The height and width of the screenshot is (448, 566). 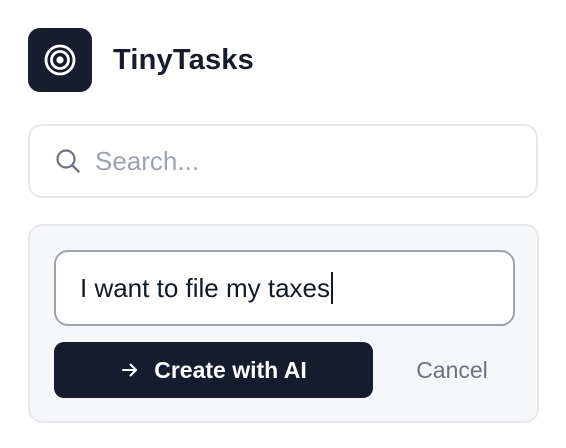 What do you see at coordinates (452, 370) in the screenshot?
I see `cancel-button: Cancel` at bounding box center [452, 370].